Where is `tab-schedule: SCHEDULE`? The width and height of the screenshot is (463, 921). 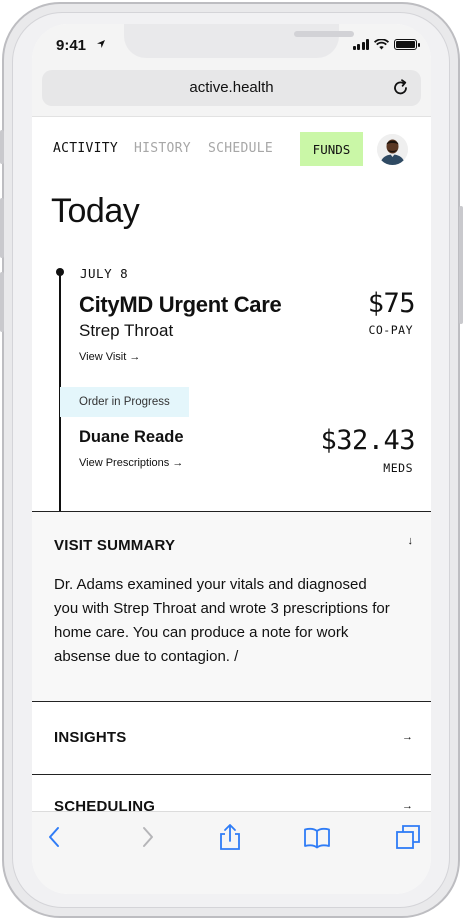
tab-schedule: SCHEDULE is located at coordinates (240, 148).